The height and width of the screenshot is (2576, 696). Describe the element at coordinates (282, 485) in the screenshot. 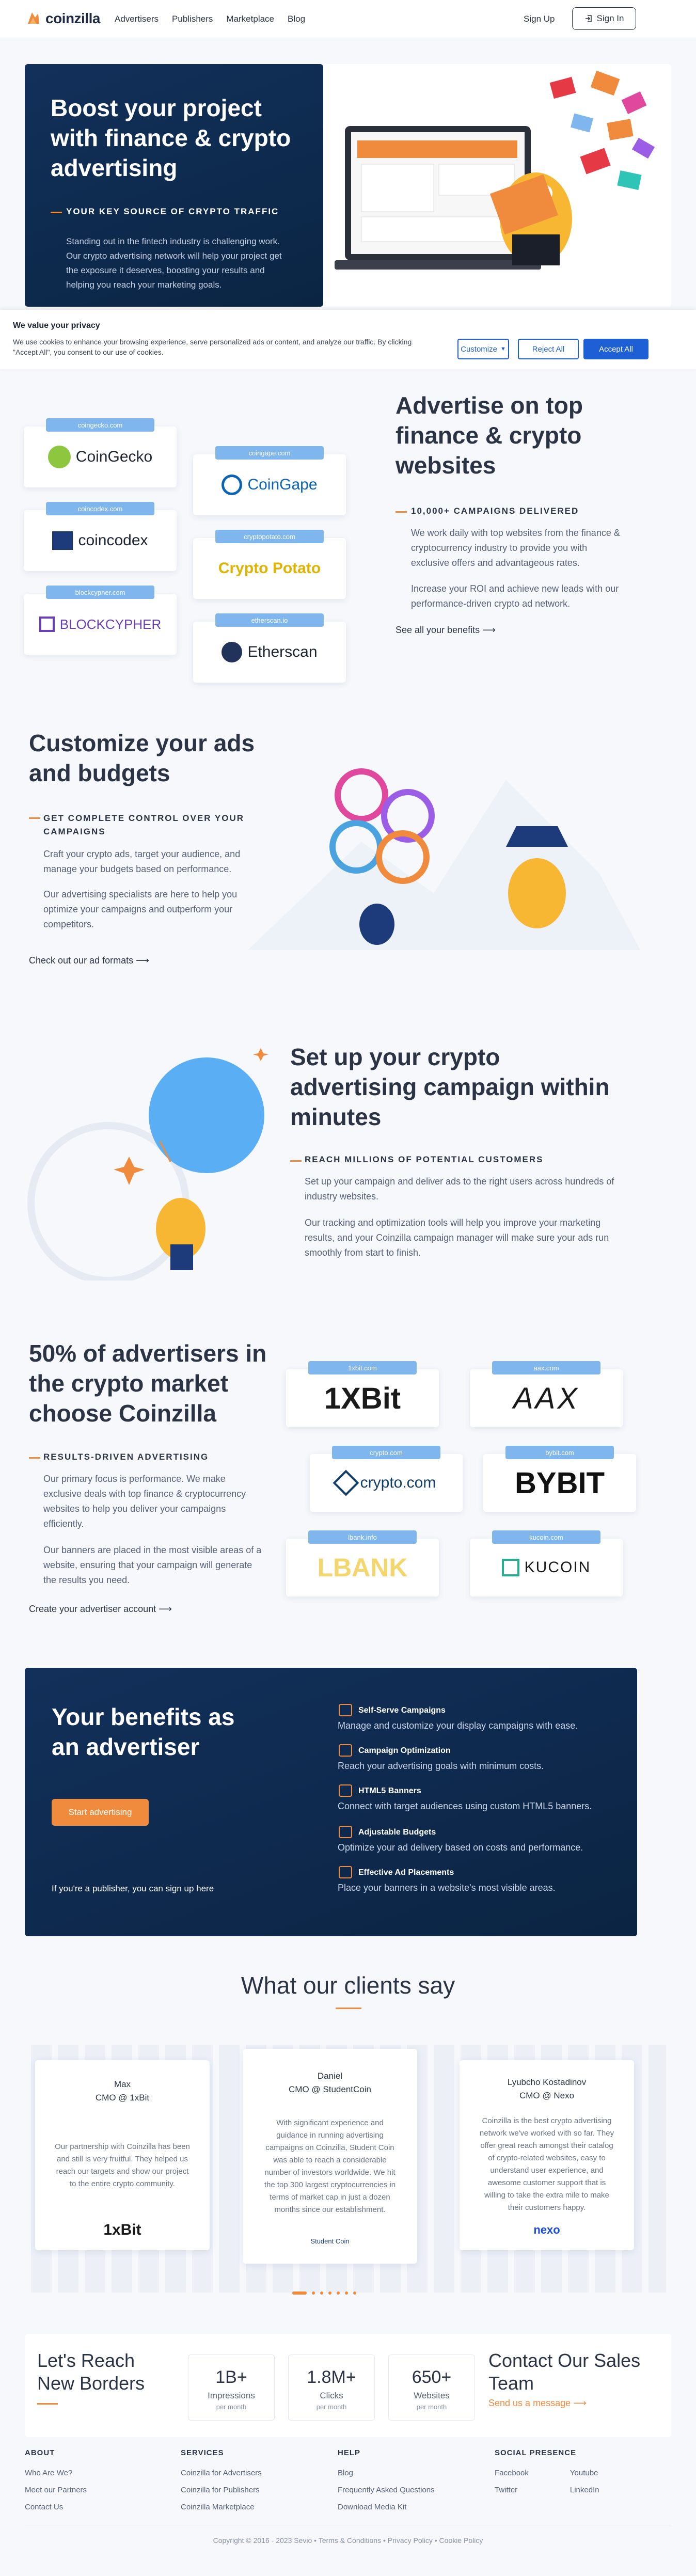

I see `partner-name: CoinGape` at that location.